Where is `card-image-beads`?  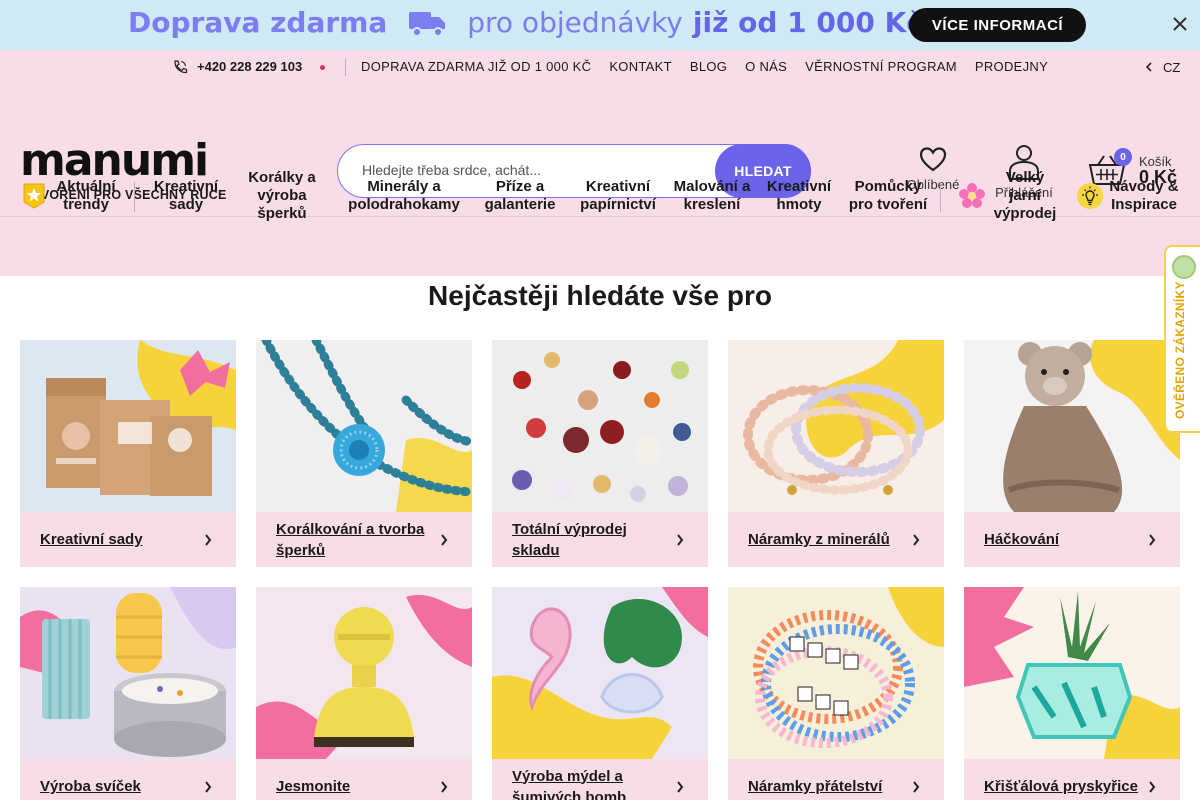
card-image-beads is located at coordinates (364, 426).